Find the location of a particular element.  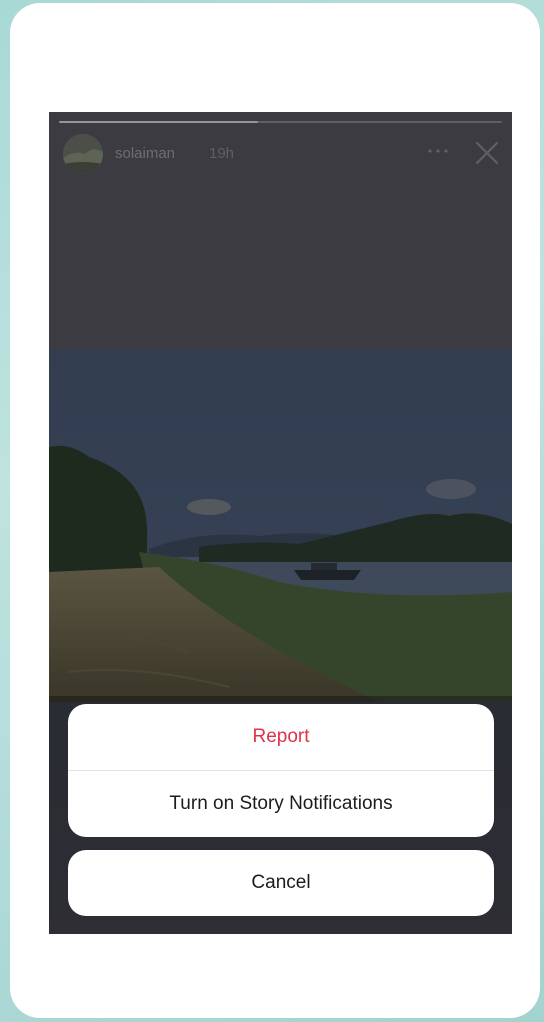

action-sheet-group: Report Turn on Story Notifications is located at coordinates (281, 770).